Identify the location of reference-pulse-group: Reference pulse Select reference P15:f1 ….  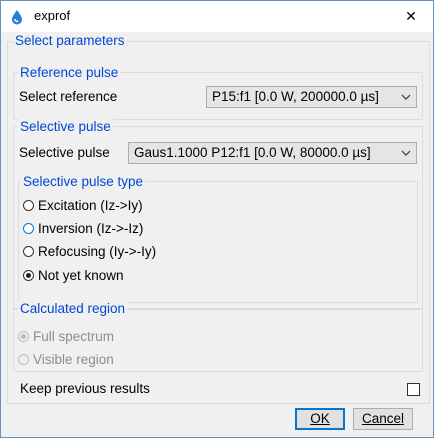
(218, 92).